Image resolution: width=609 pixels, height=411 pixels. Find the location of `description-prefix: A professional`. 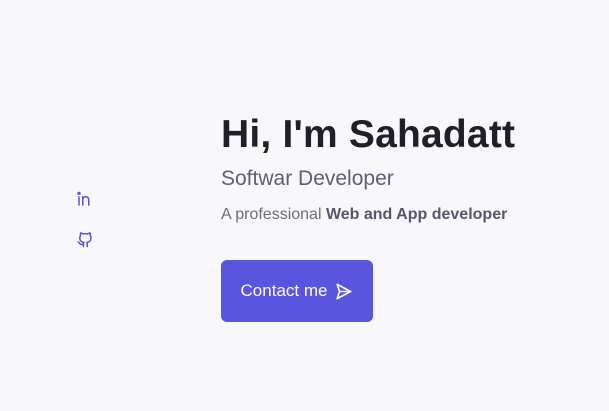

description-prefix: A professional is located at coordinates (273, 214).